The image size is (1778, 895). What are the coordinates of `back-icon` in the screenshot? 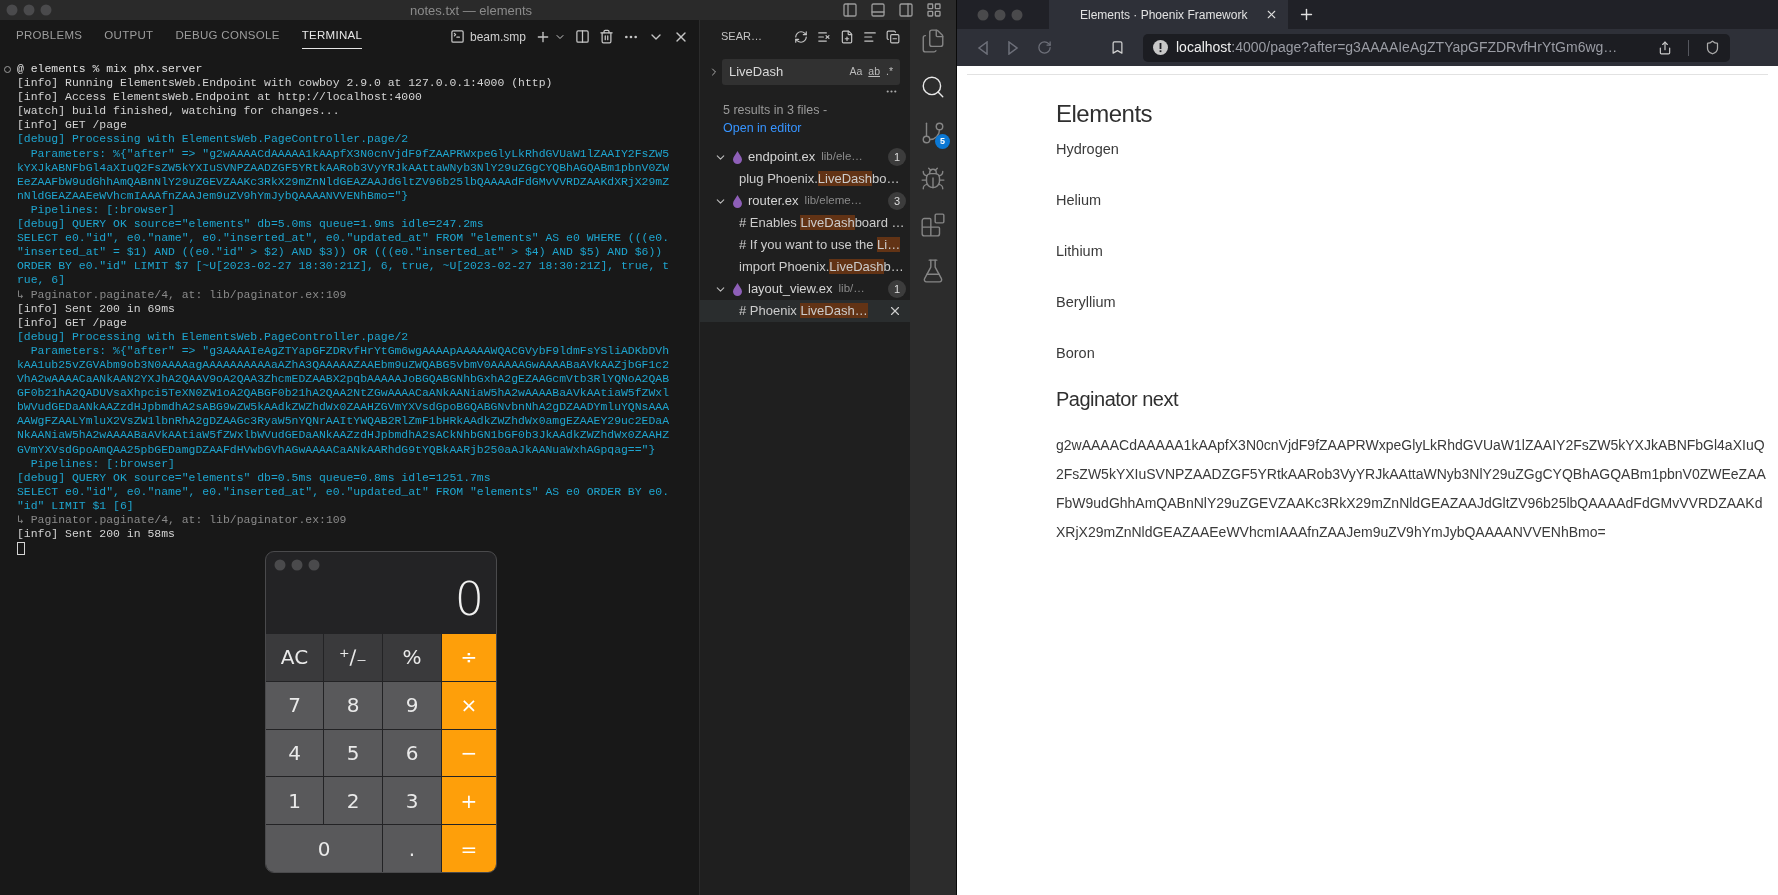 It's located at (983, 47).